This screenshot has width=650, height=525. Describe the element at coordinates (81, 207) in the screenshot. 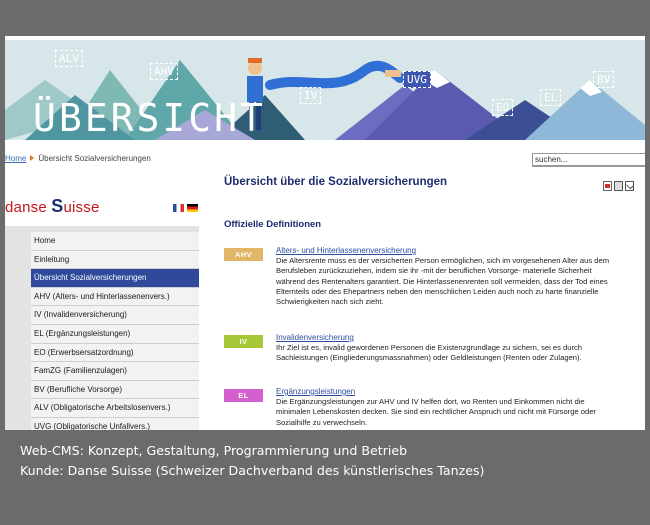

I see `logo-text-uisse: uisse` at that location.